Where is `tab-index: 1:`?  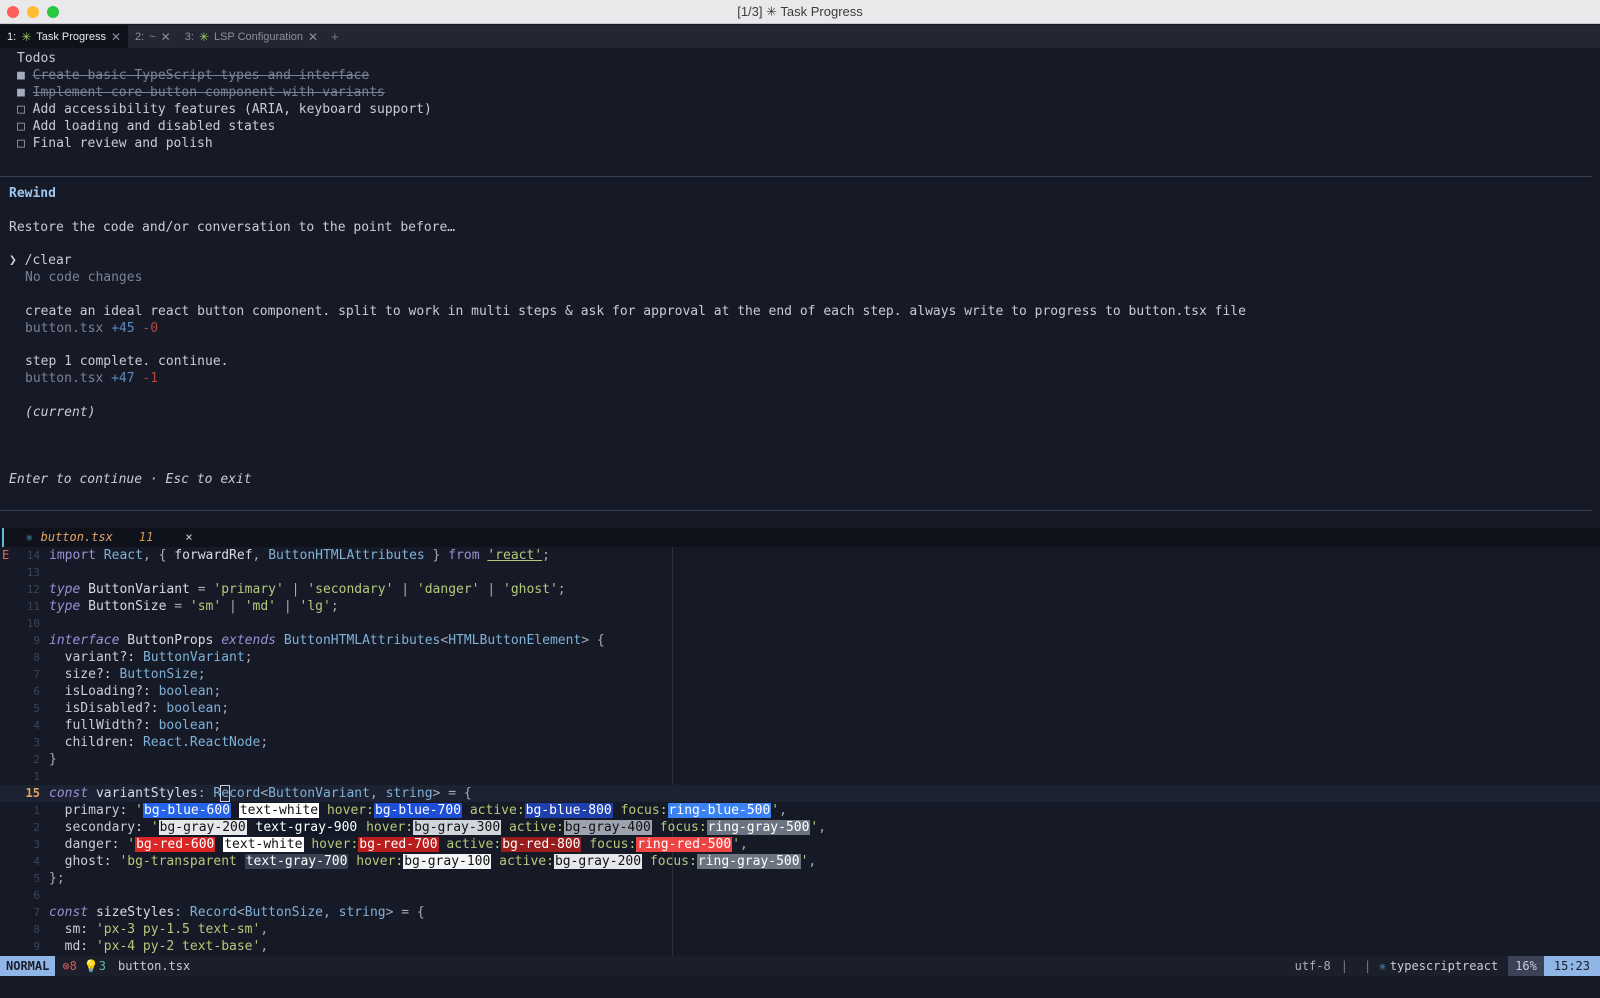 tab-index: 1: is located at coordinates (12, 36).